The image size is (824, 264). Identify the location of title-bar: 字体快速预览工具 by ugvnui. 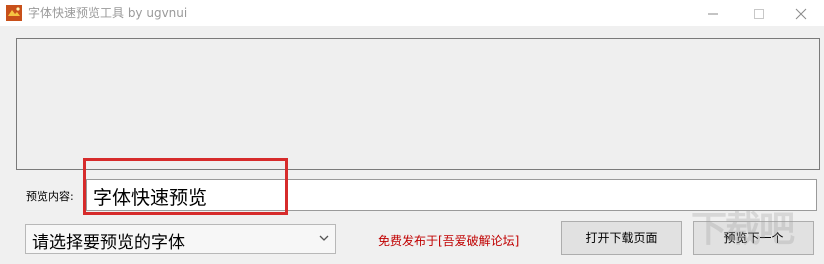
(412, 13).